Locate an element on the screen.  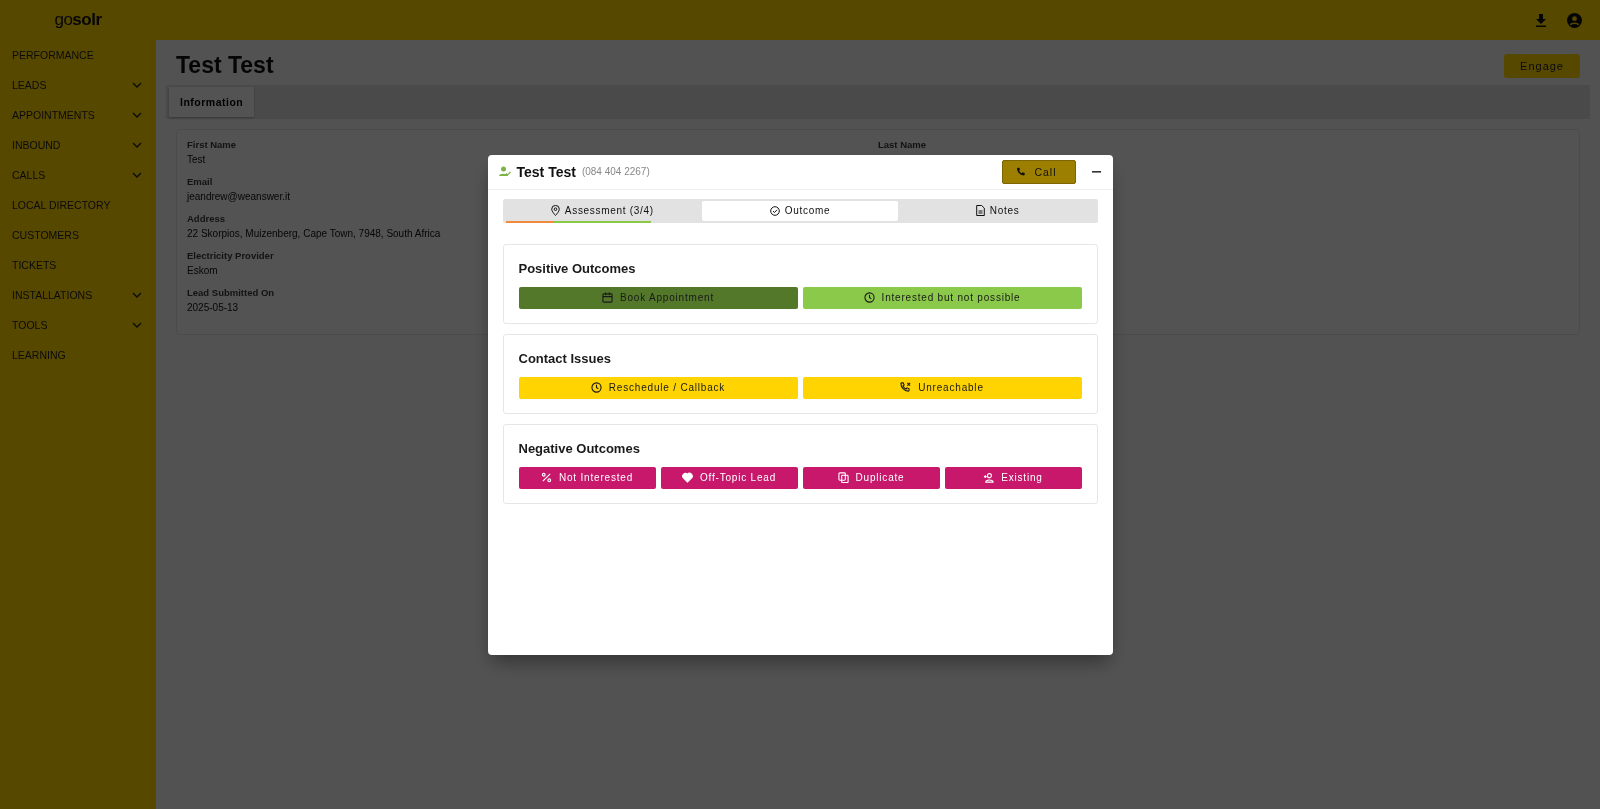
phone-number: (084 404 2267) is located at coordinates (615, 171).